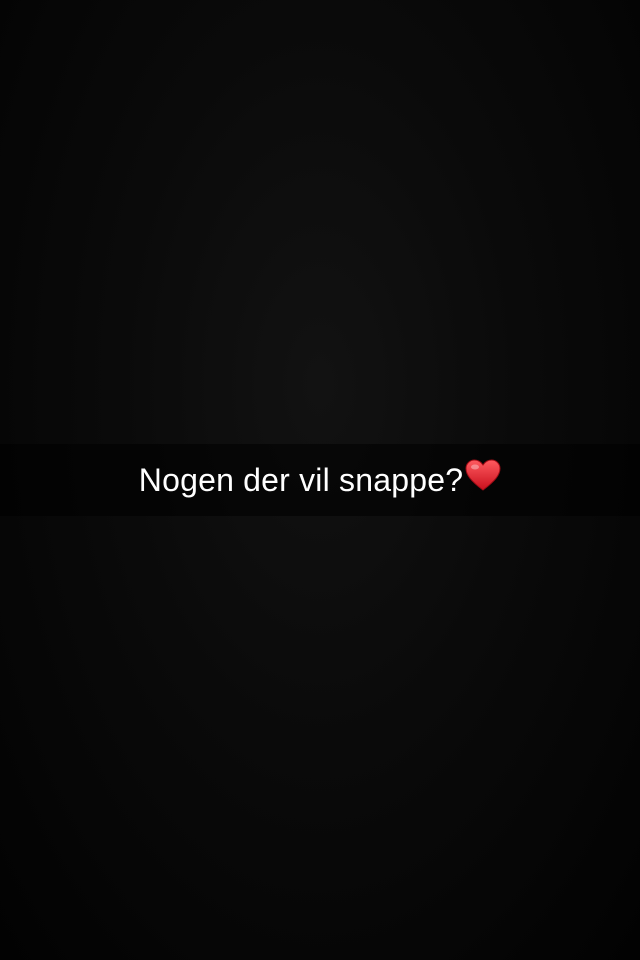 The height and width of the screenshot is (960, 640). What do you see at coordinates (301, 480) in the screenshot?
I see `caption-text: Nogen der vil snappe?` at bounding box center [301, 480].